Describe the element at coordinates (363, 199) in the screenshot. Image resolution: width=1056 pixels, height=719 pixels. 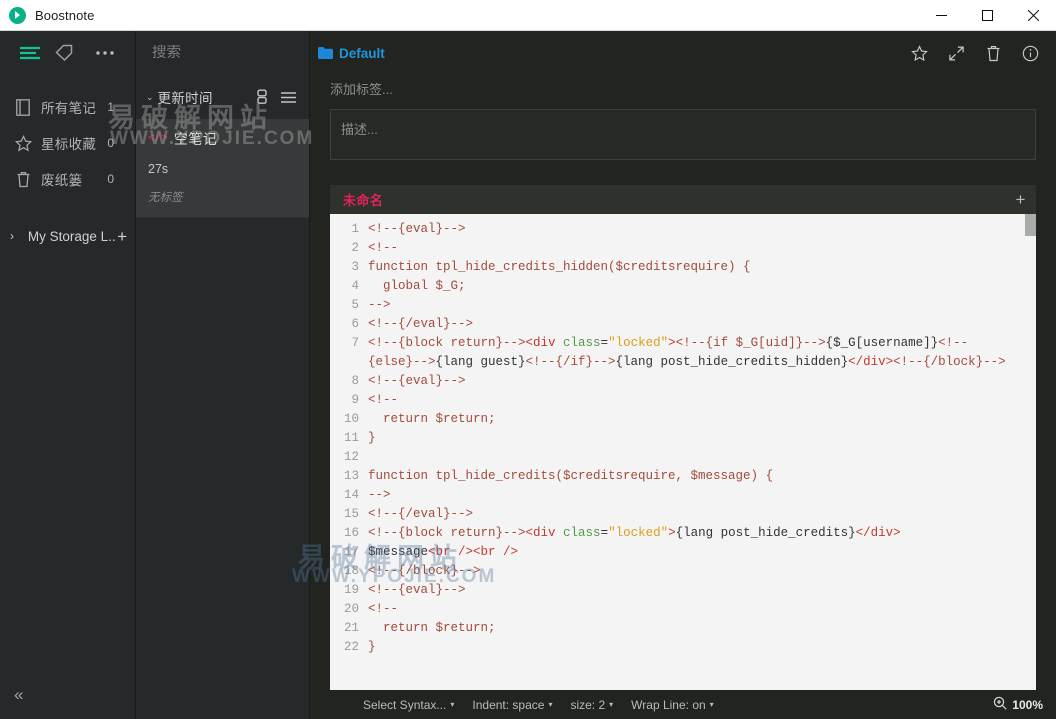
I see `snippet-title: 未命名` at that location.